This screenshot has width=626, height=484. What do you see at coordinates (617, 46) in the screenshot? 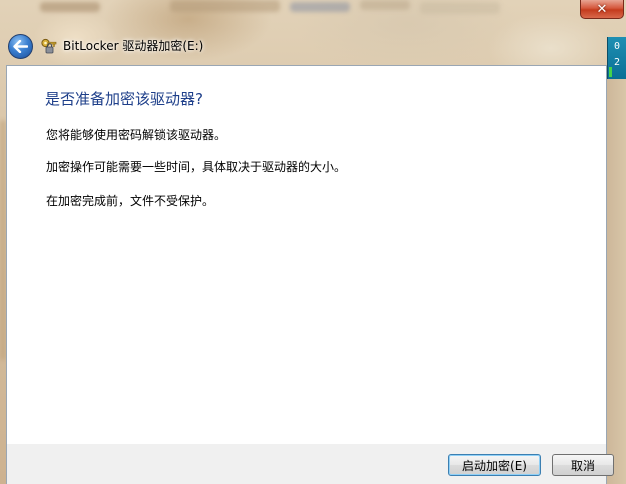
I see `side-widget-line-1: 0` at bounding box center [617, 46].